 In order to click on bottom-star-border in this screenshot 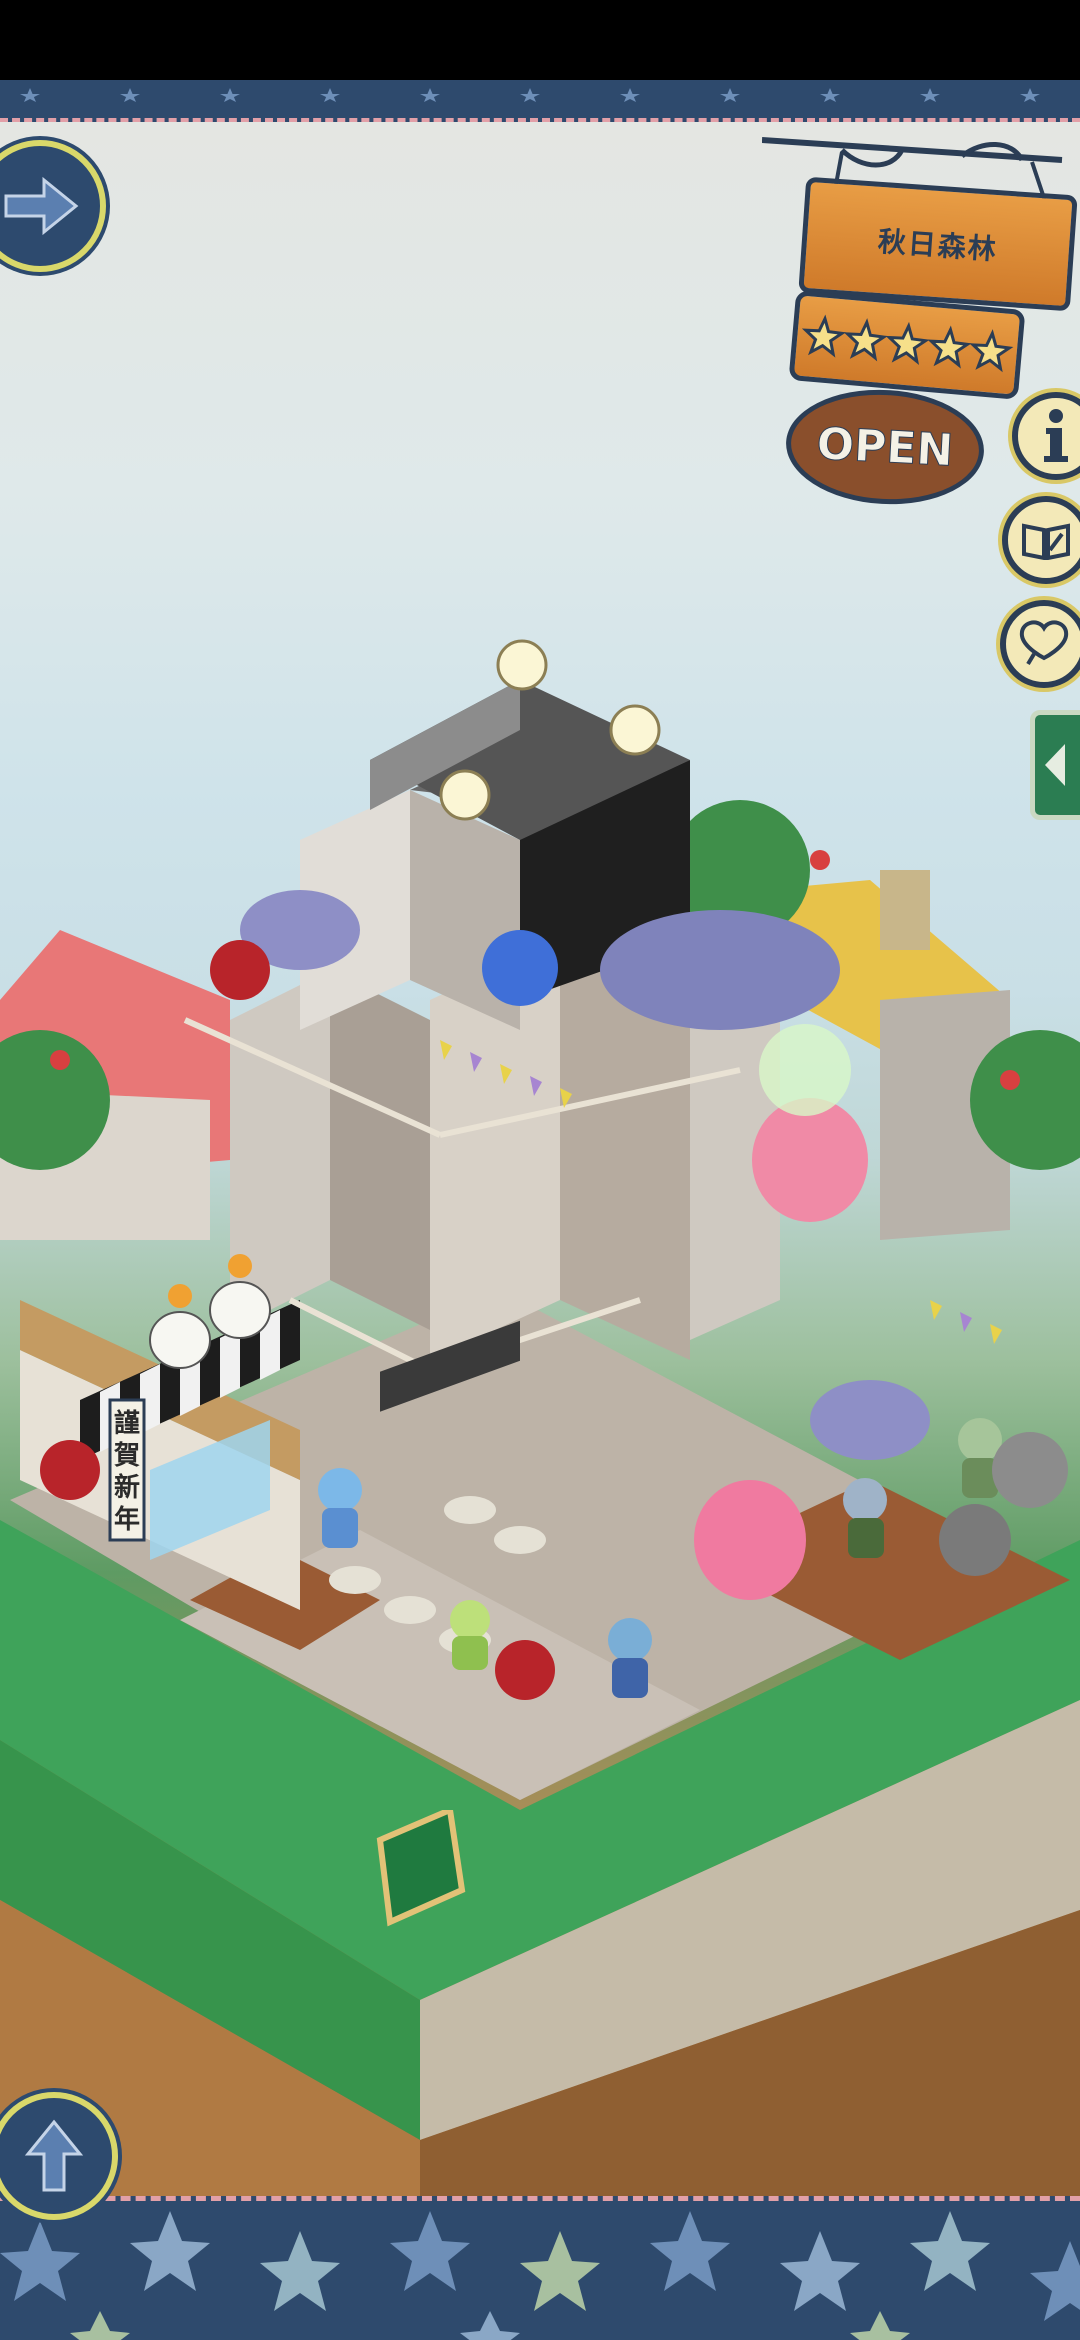, I will do `click(540, 2268)`.